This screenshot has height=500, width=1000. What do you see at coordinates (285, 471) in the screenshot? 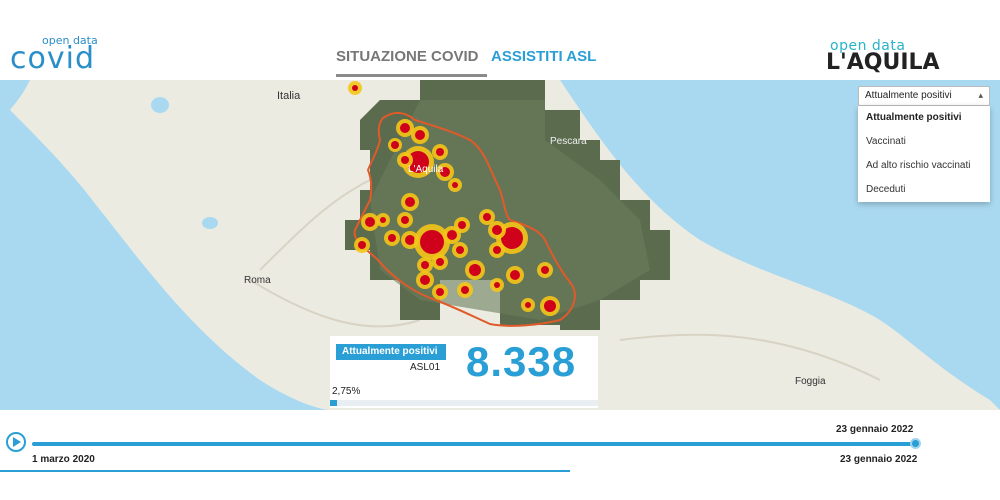
I see `footer-divider` at bounding box center [285, 471].